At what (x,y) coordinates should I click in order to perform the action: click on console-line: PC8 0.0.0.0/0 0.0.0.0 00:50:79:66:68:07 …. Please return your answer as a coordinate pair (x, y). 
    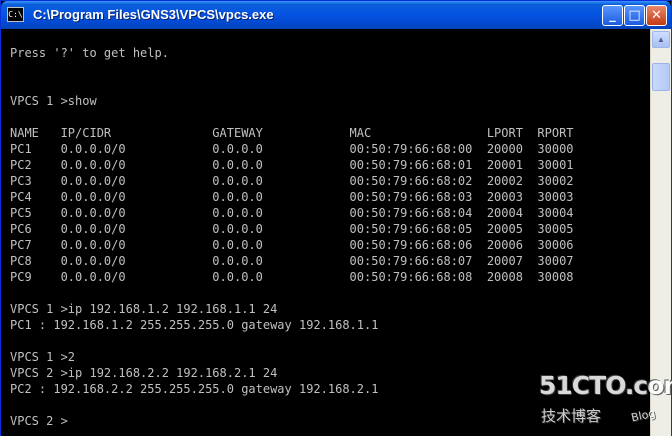
    Looking at the image, I should click on (292, 261).